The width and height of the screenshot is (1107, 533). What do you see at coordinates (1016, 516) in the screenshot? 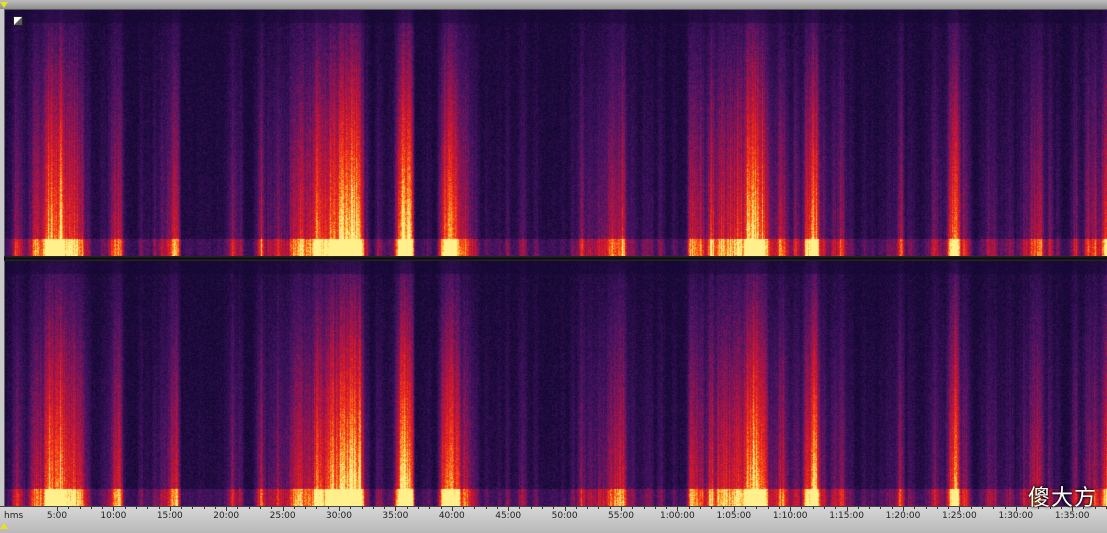
I see `ruler-tick-label: 1:30:00` at bounding box center [1016, 516].